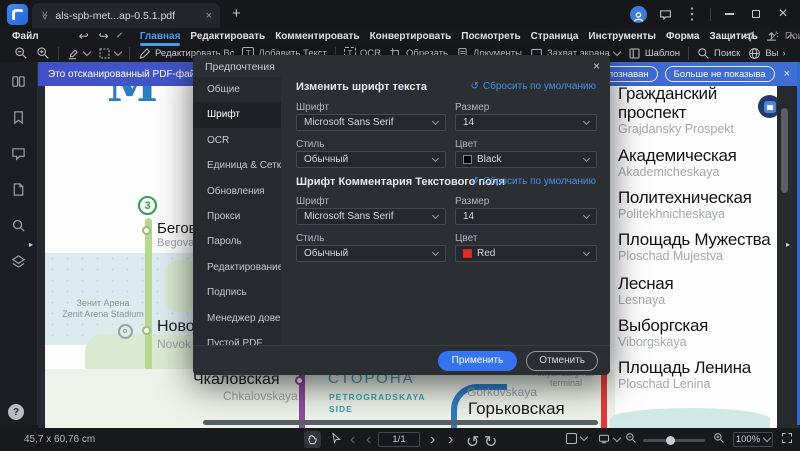  I want to click on nav-editing: Редактирование, so click(237, 267).